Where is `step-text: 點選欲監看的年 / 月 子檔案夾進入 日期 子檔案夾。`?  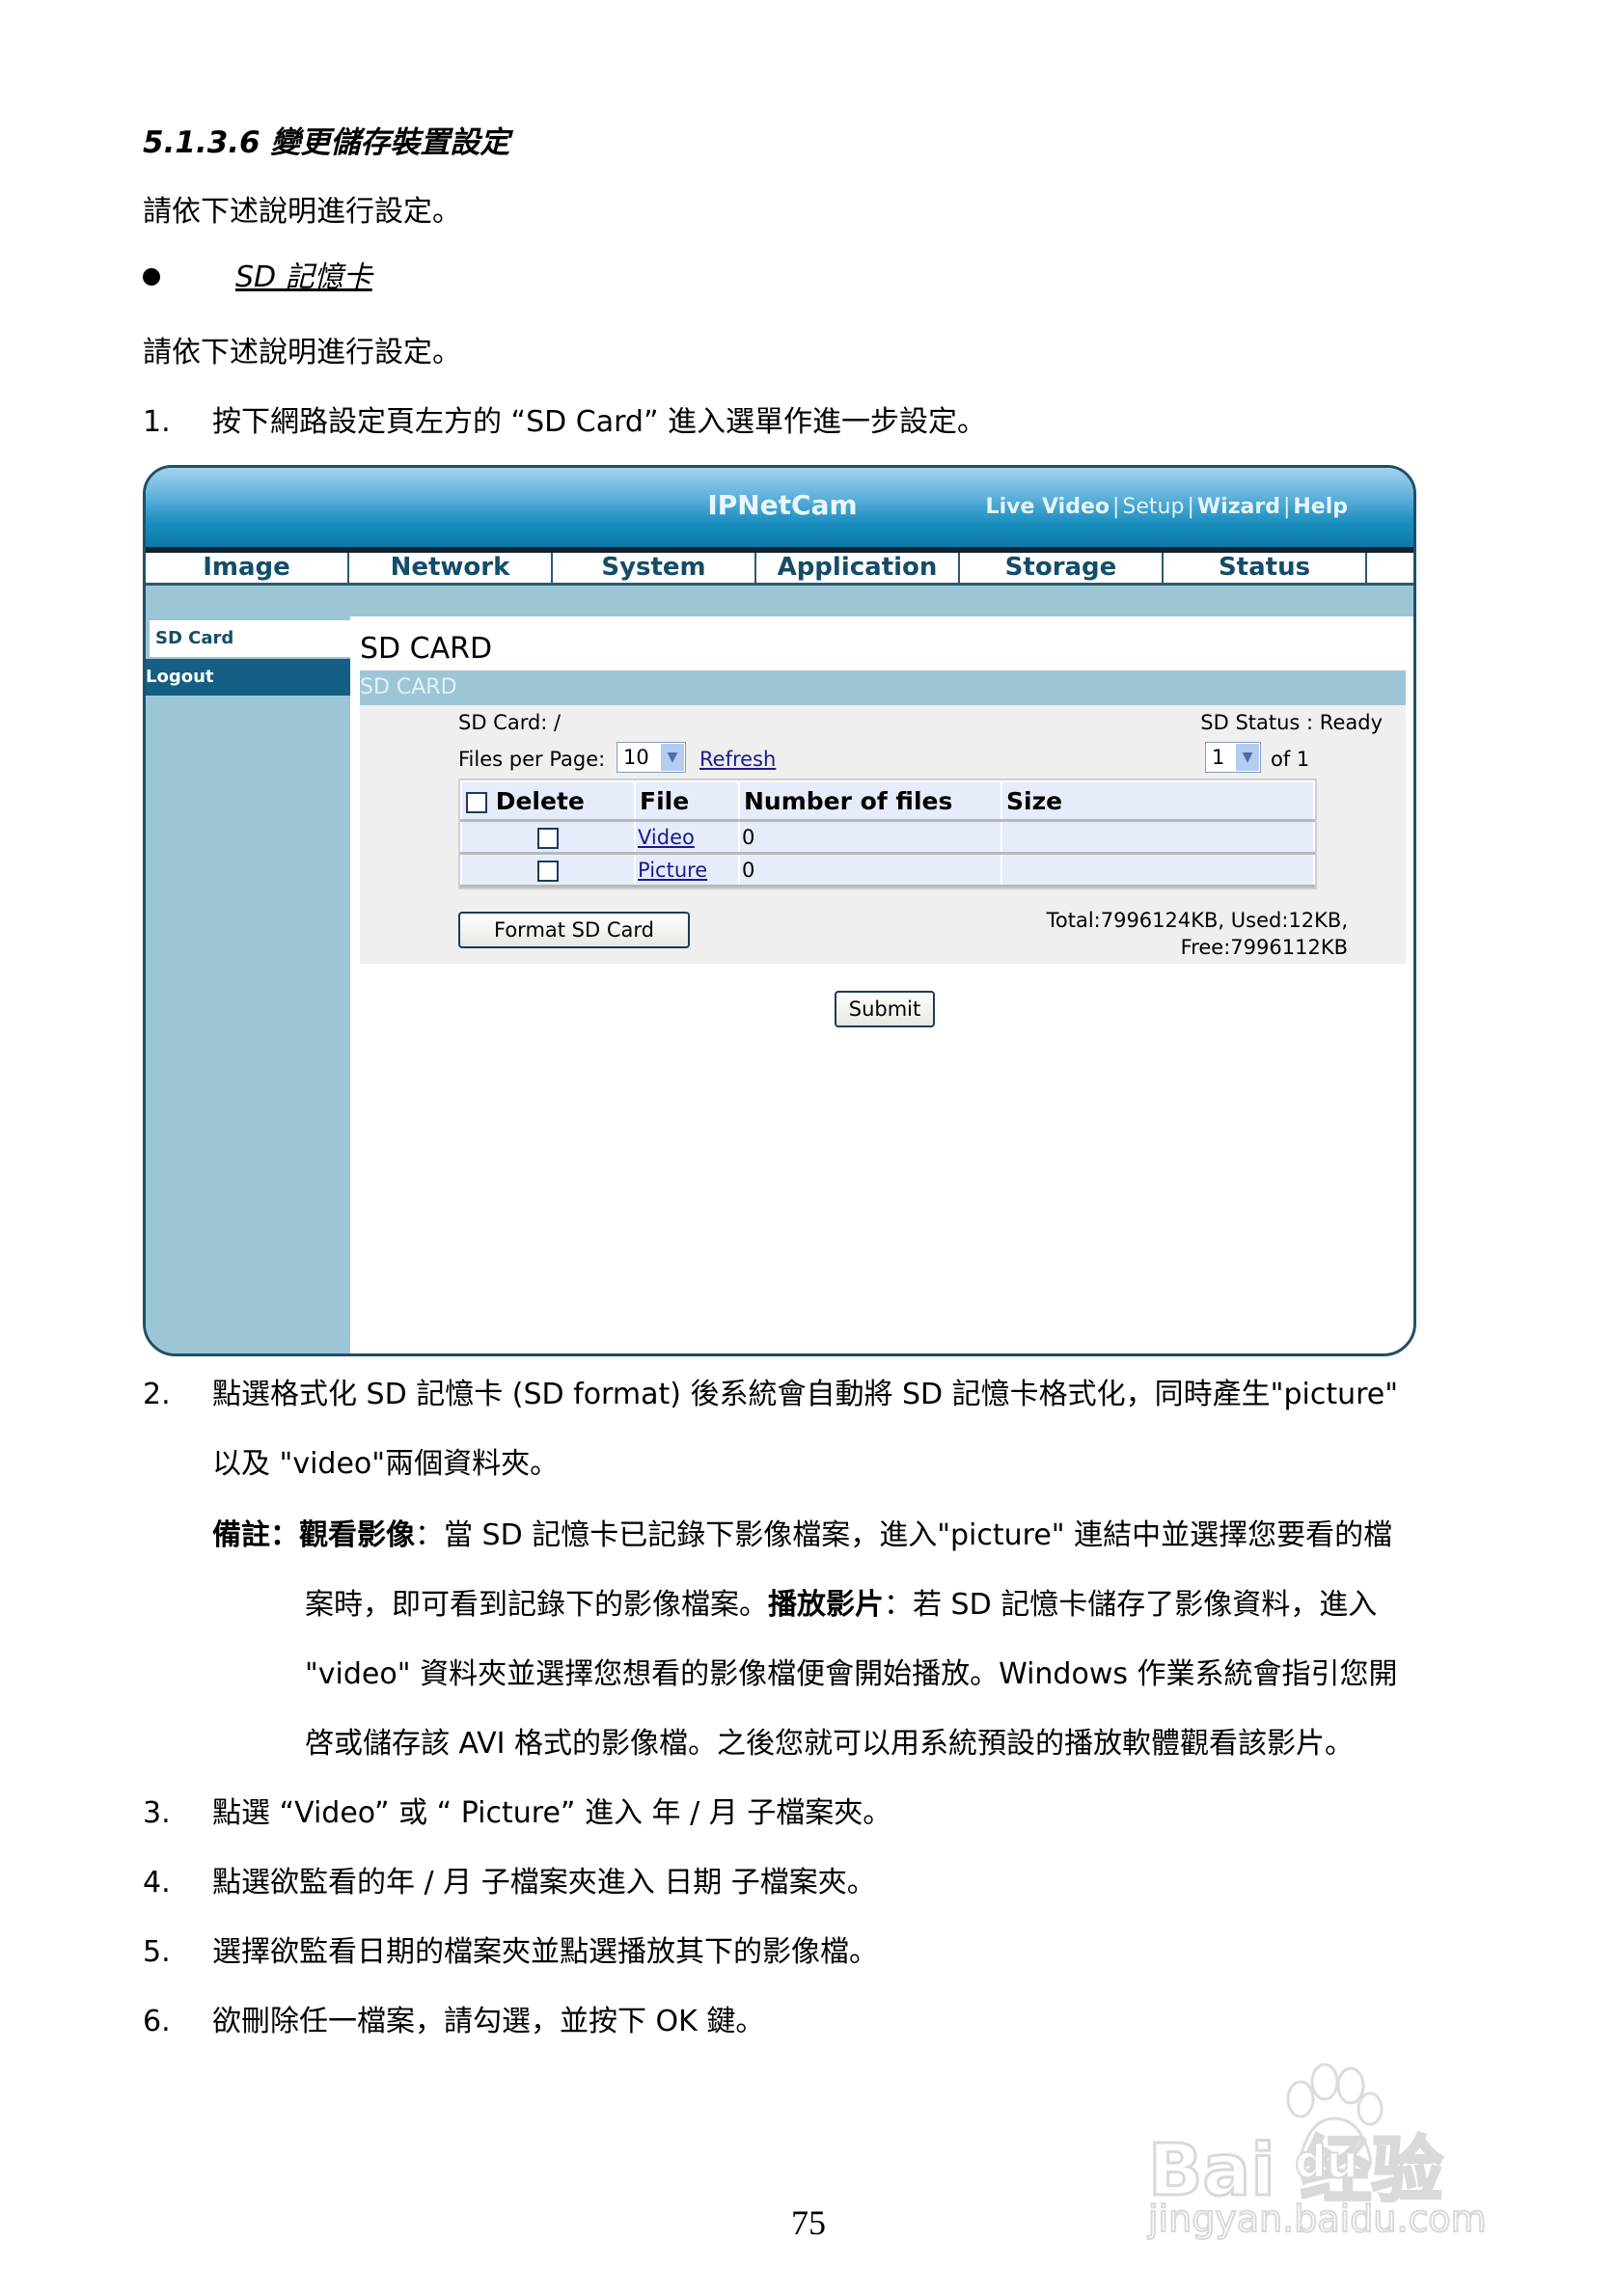
step-text: 點選欲監看的年 / 月 子檔案夾進入 日期 子檔案夾。 is located at coordinates (544, 1883).